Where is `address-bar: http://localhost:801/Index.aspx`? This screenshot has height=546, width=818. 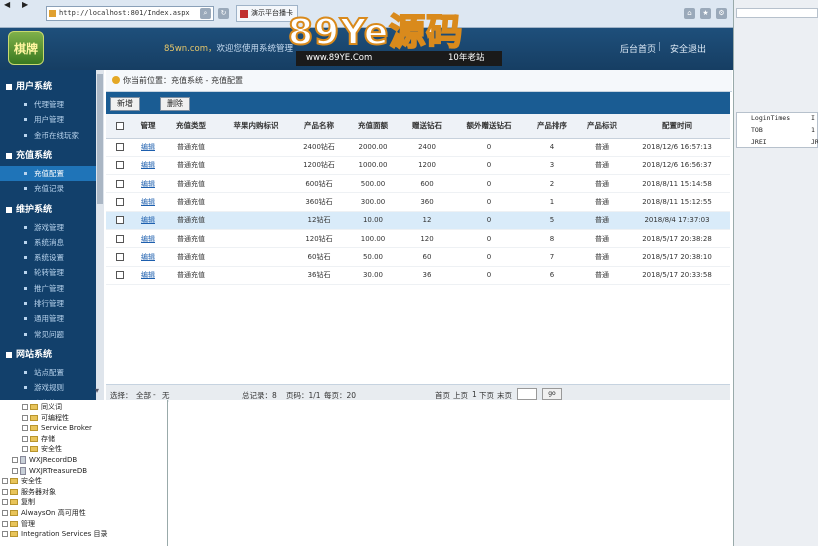 address-bar: http://localhost:801/Index.aspx is located at coordinates (130, 13).